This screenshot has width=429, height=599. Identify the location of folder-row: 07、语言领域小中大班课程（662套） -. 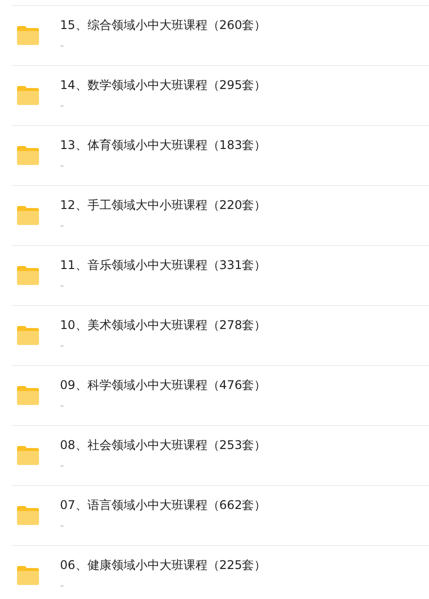
(220, 515).